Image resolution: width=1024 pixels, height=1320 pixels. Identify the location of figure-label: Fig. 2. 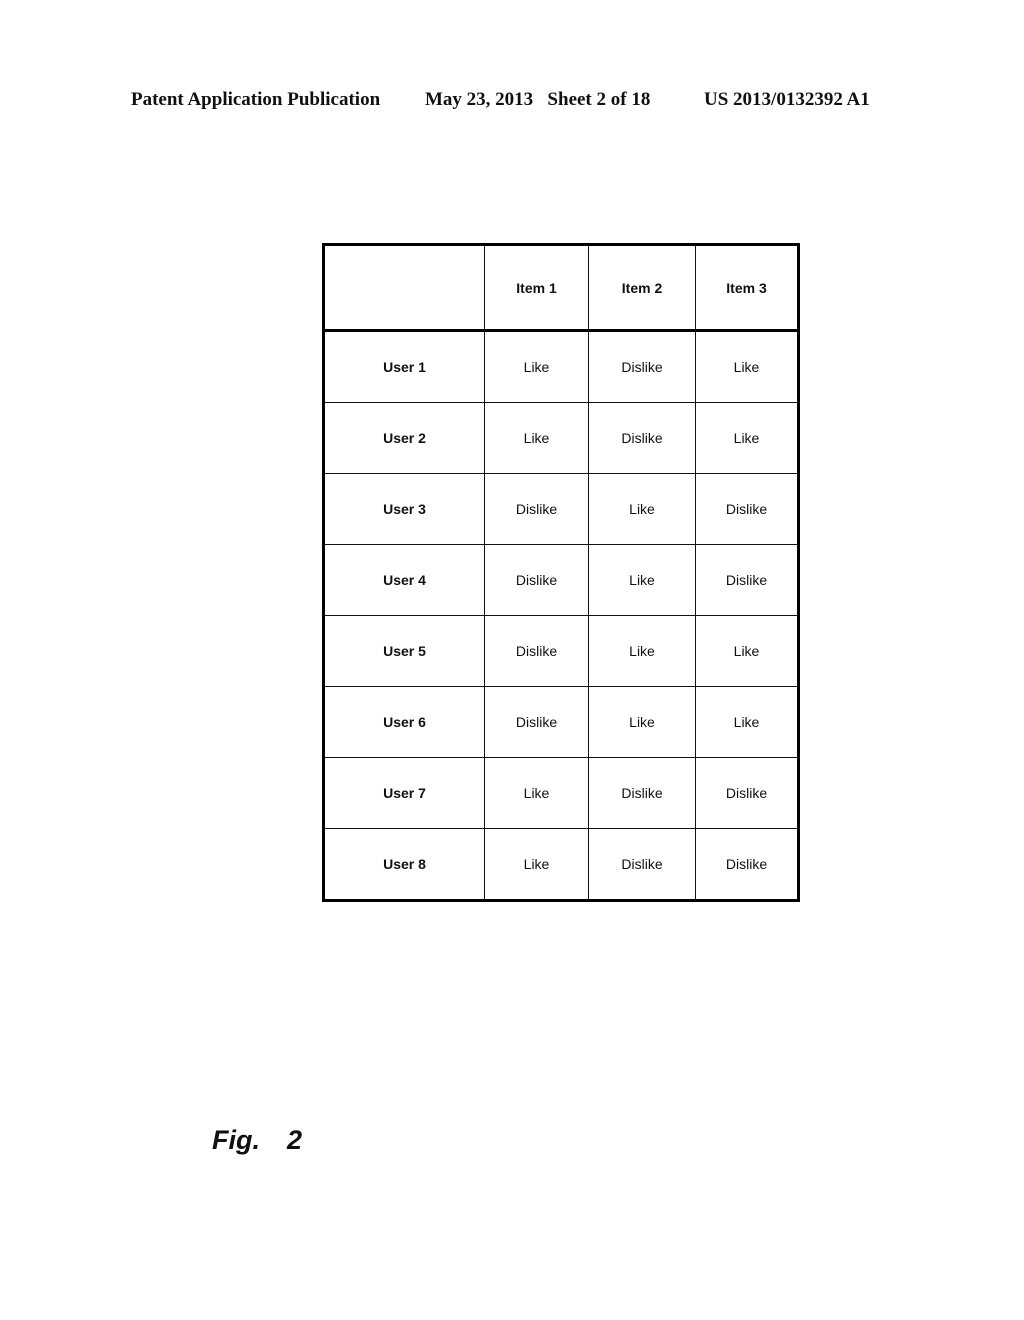
(257, 1140).